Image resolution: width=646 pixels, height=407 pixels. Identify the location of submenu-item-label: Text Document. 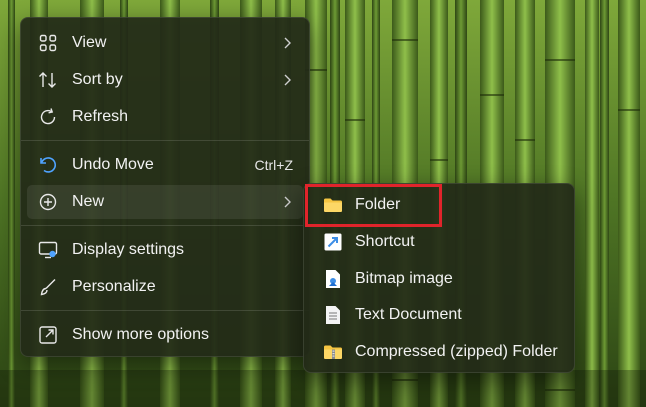
(408, 314).